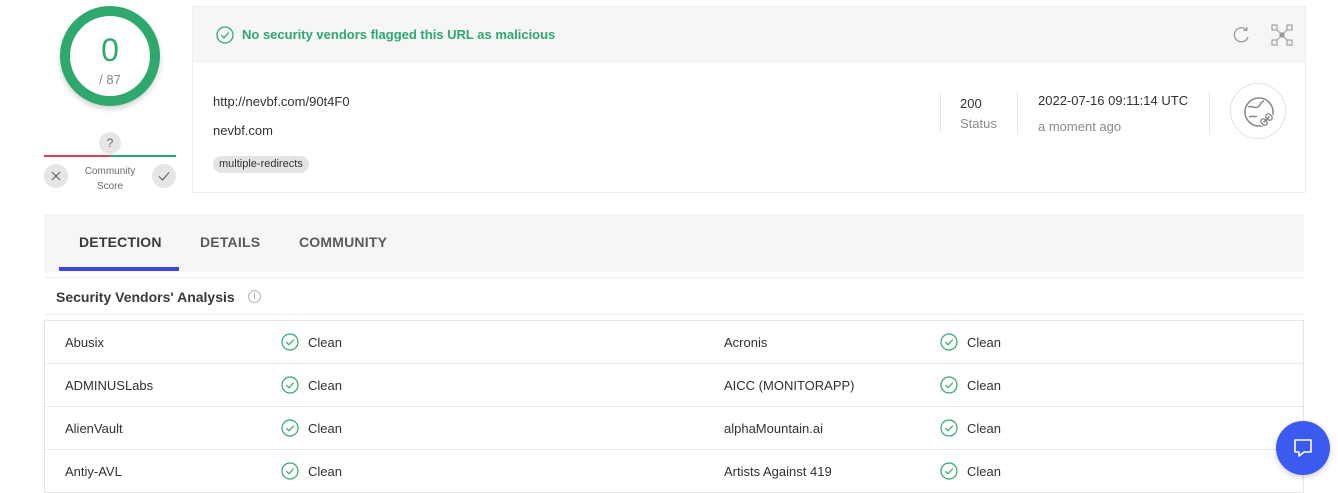 This screenshot has height=493, width=1338. I want to click on vendor-total: / 87, so click(110, 79).